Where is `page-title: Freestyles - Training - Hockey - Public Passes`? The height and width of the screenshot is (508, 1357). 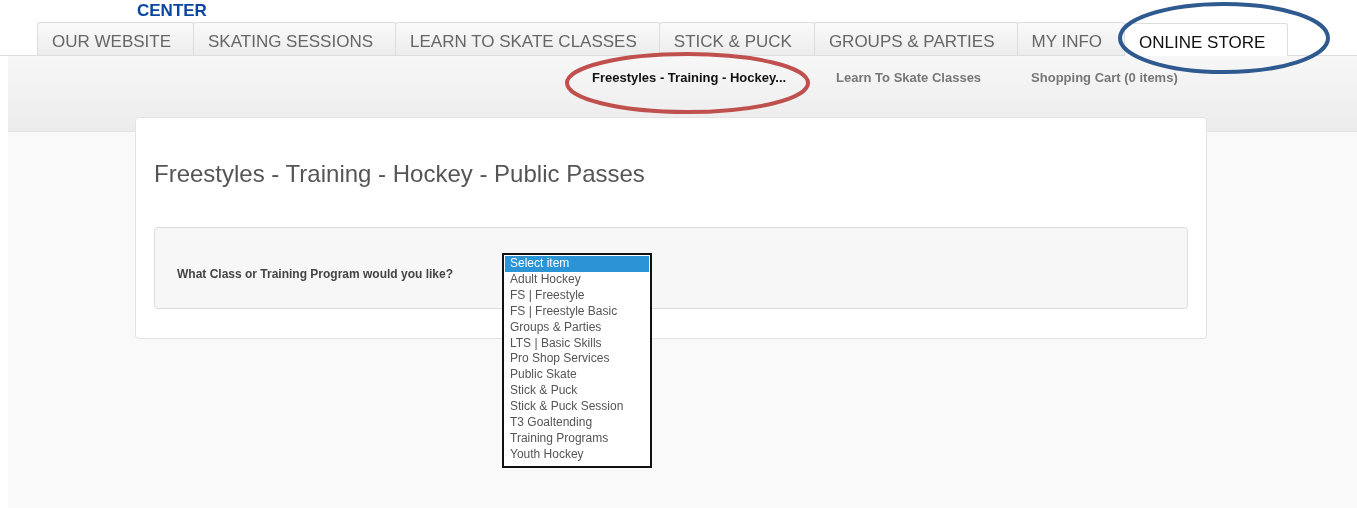
page-title: Freestyles - Training - Hockey - Public Passes is located at coordinates (400, 174).